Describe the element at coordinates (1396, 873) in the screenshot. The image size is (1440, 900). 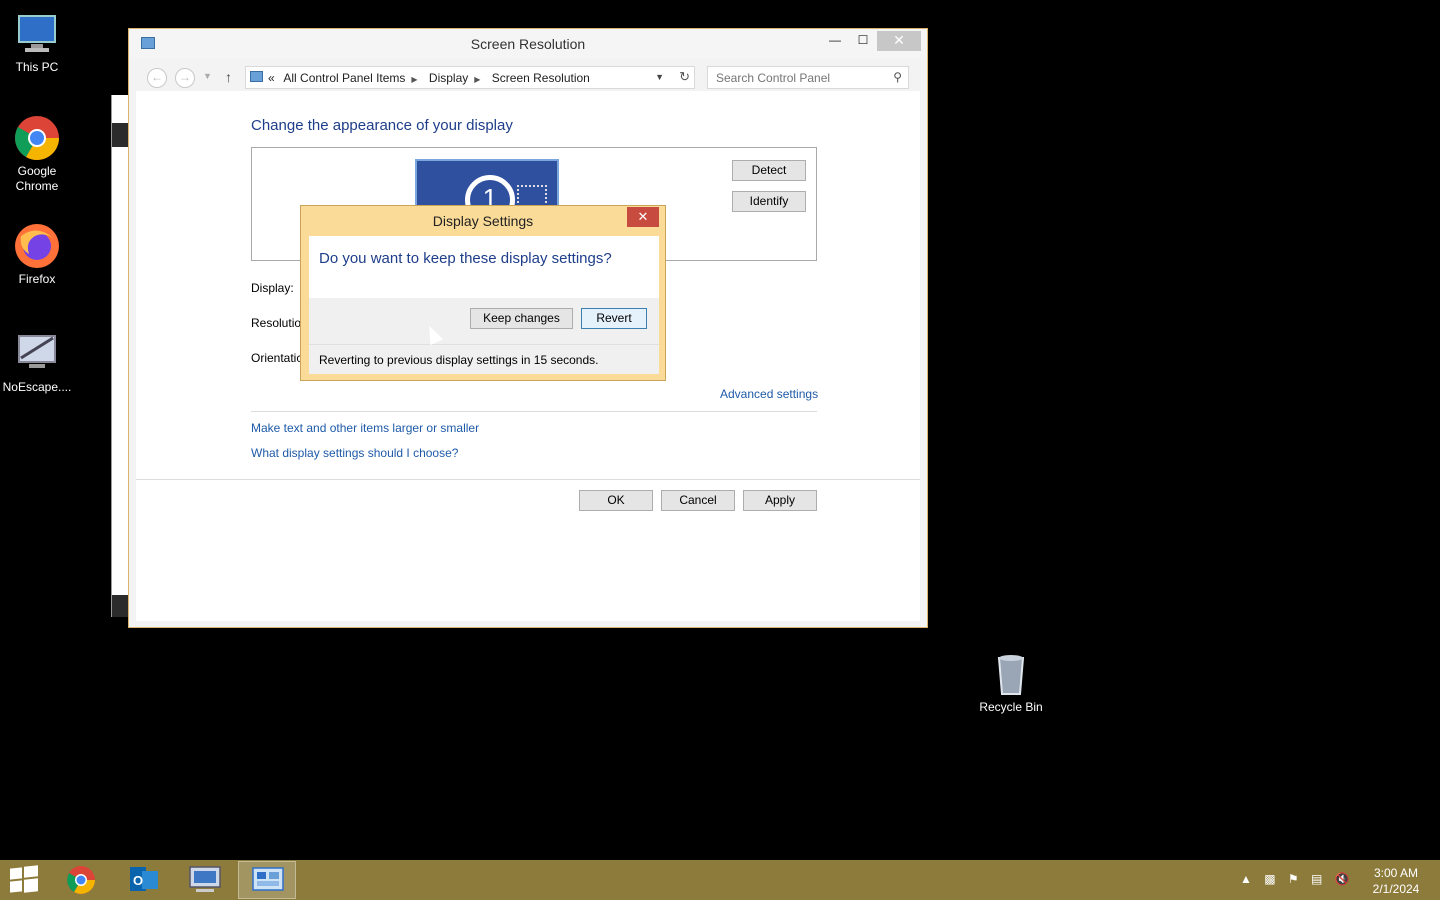
I see `clock-time: 3:00 AM` at that location.